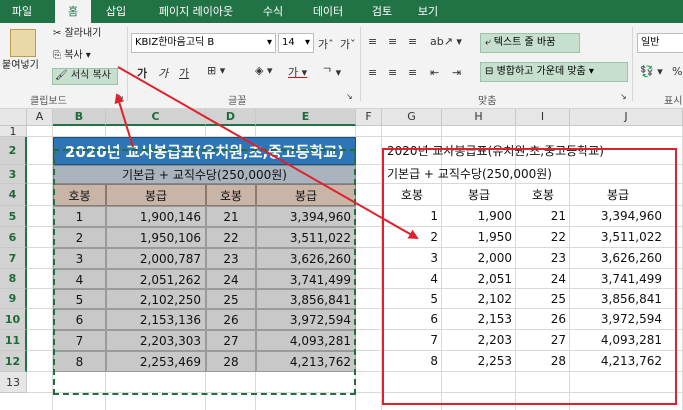 Image resolution: width=683 pixels, height=410 pixels. What do you see at coordinates (156, 299) in the screenshot?
I see `table-data-cell: 2,102,250` at bounding box center [156, 299].